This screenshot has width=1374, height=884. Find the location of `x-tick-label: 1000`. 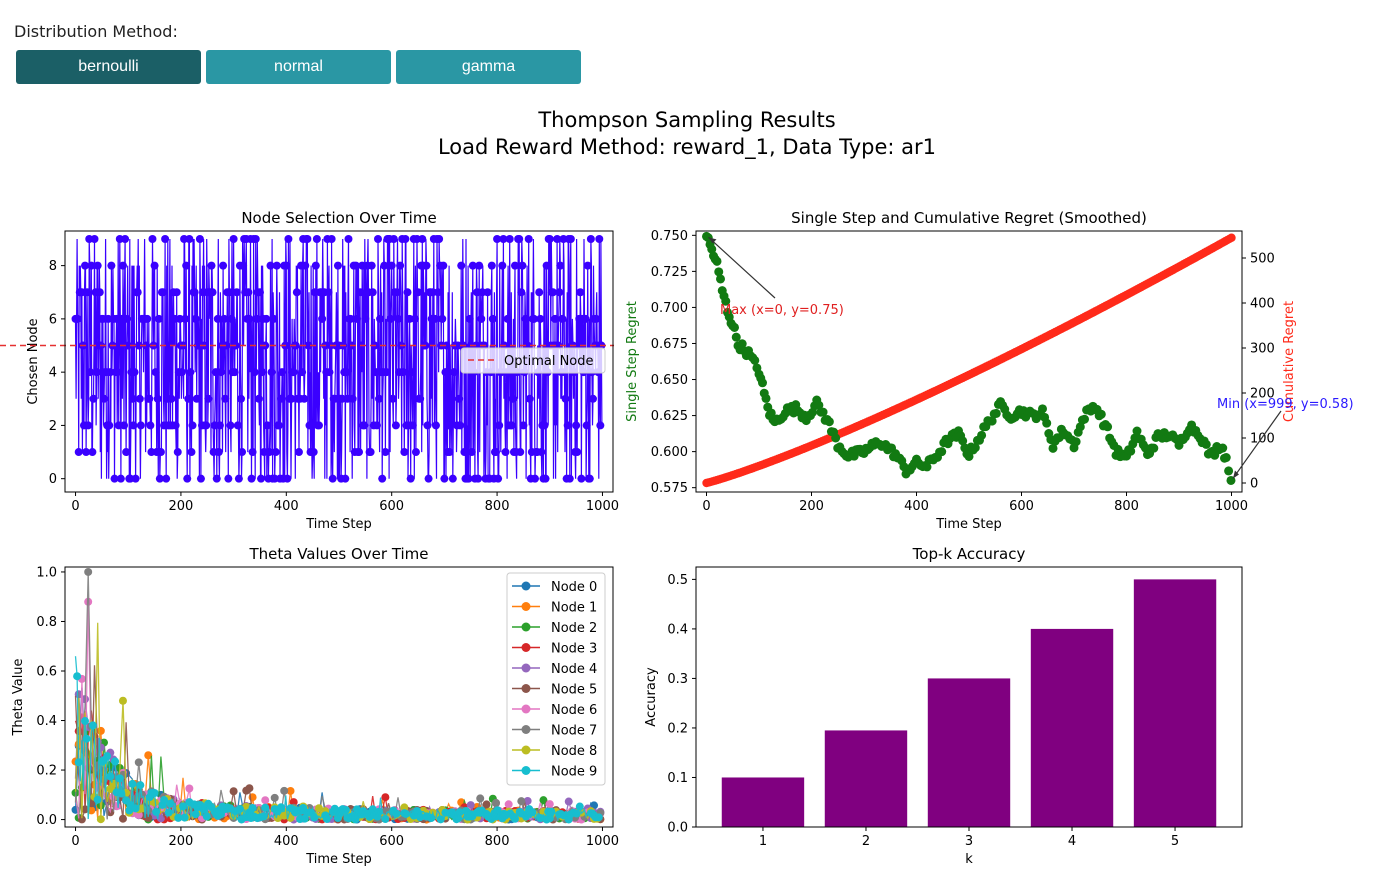

x-tick-label: 1000 is located at coordinates (1231, 506).